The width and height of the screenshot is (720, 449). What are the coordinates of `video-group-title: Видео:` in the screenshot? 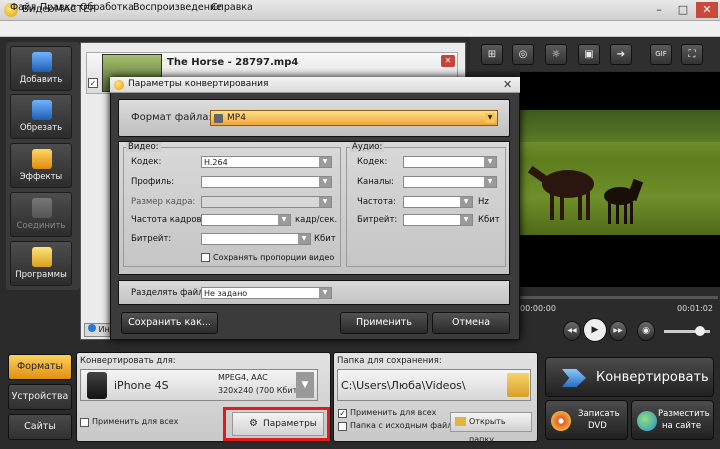 It's located at (143, 147).